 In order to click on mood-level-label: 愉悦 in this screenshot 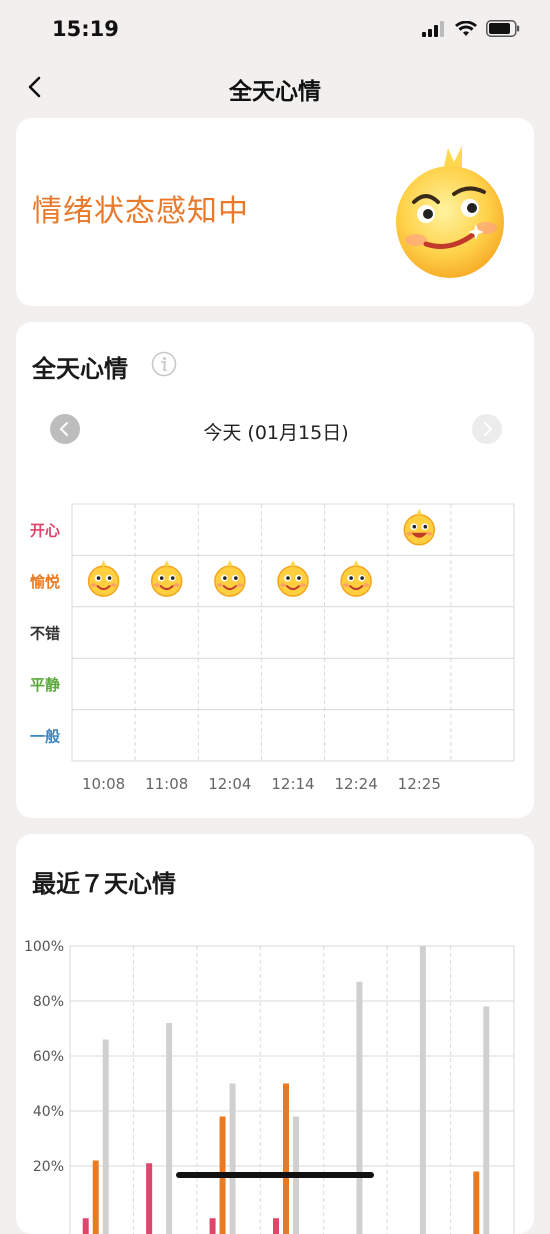, I will do `click(45, 582)`.